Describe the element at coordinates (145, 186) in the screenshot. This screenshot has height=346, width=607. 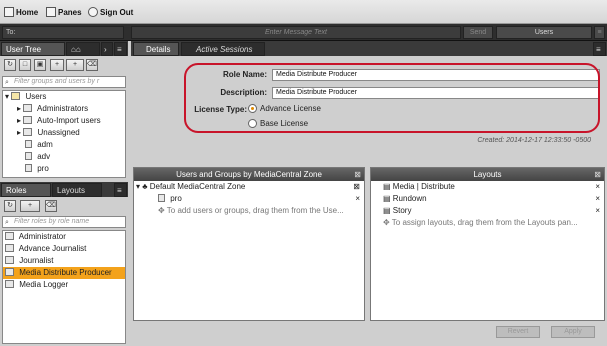
I see `zone-icon: ♣` at that location.